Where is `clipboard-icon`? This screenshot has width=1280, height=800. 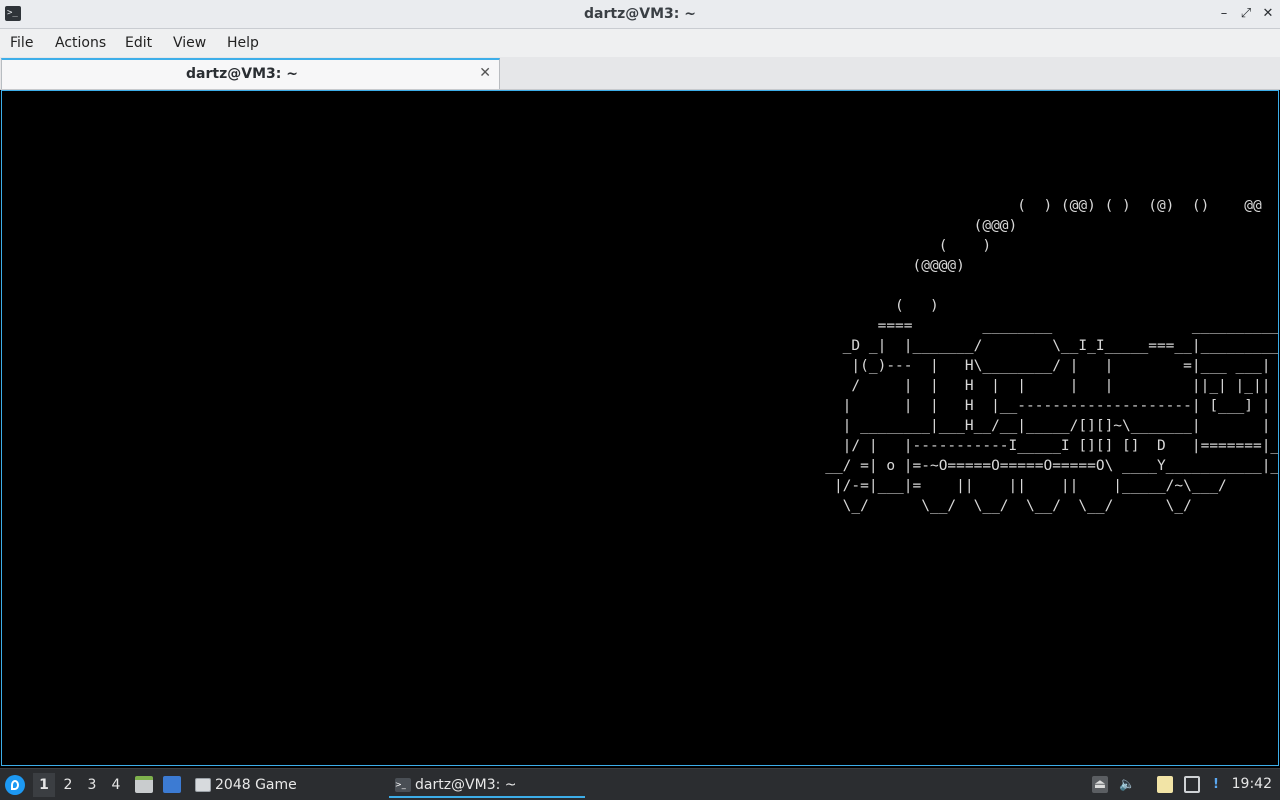 clipboard-icon is located at coordinates (1165, 784).